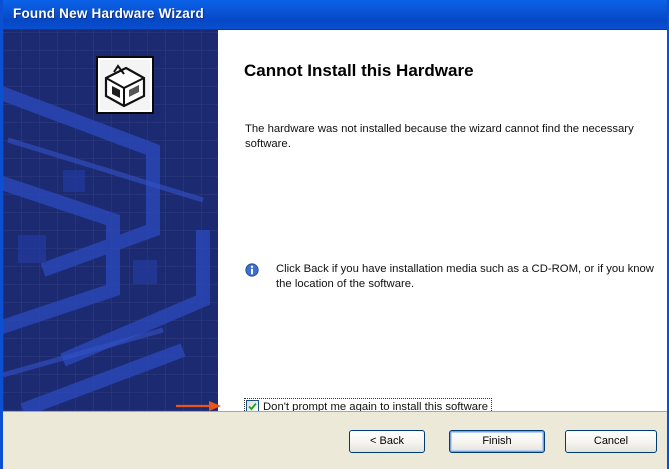  What do you see at coordinates (125, 85) in the screenshot?
I see `hardware-wizard-icon` at bounding box center [125, 85].